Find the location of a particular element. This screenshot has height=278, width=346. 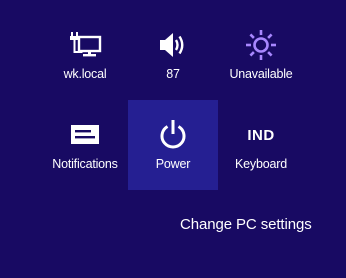

tile-network: wk.local is located at coordinates (85, 55).